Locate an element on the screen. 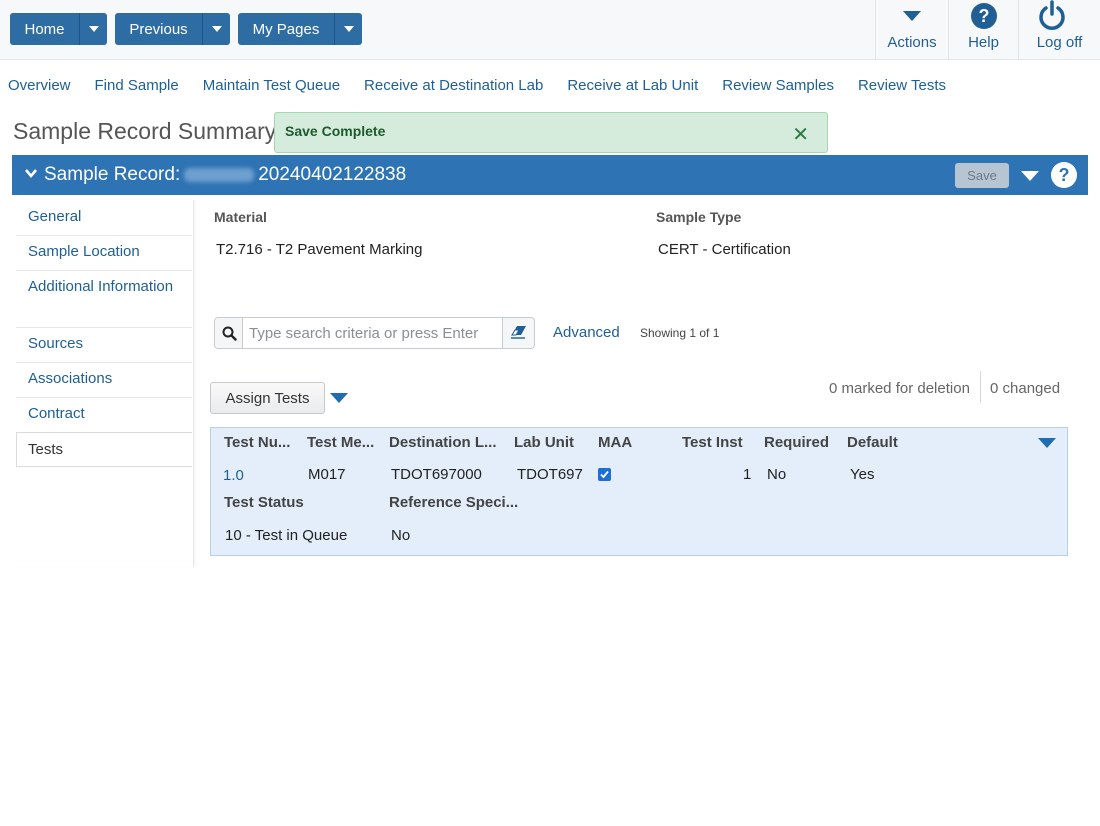  search-box is located at coordinates (374, 333).